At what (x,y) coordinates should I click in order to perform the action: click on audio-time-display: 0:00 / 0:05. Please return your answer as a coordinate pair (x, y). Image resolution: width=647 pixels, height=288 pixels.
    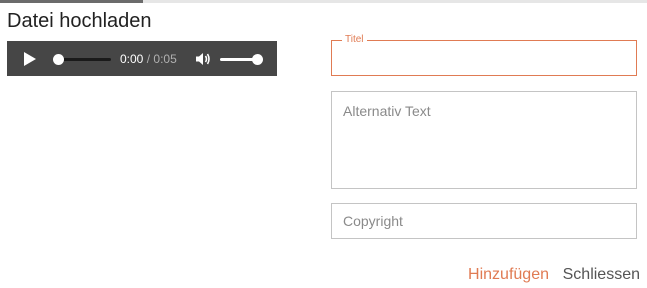
    Looking at the image, I should click on (148, 59).